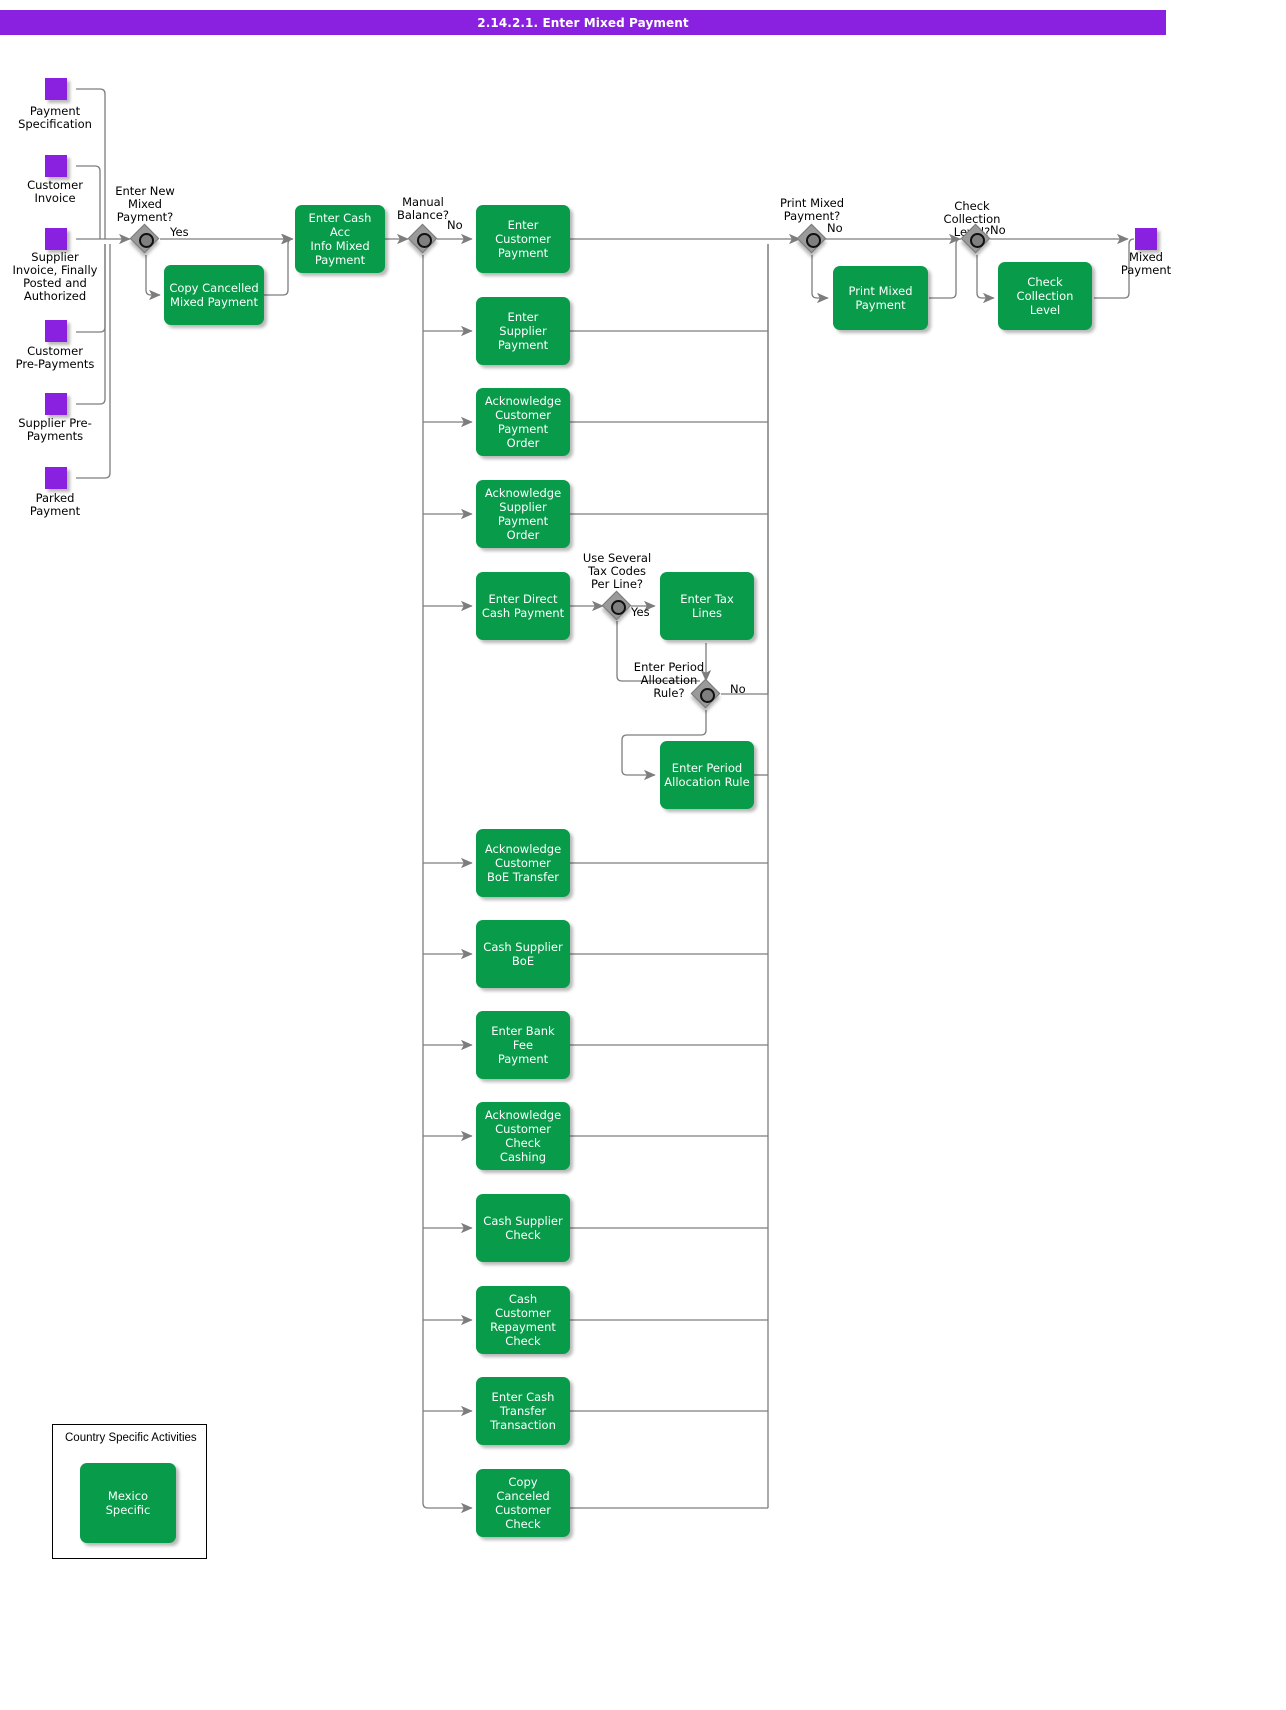 This screenshot has height=1710, width=1286. I want to click on activity-enter-tax-lines: Enter Tax Lines, so click(707, 606).